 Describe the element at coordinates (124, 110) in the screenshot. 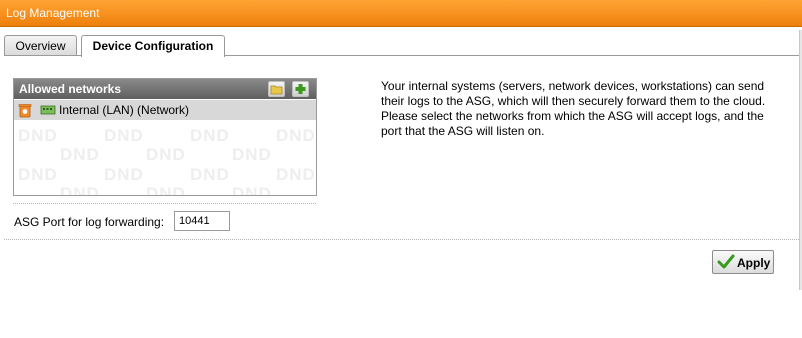

I see `network-label: Internal (LAN) (Network)` at that location.